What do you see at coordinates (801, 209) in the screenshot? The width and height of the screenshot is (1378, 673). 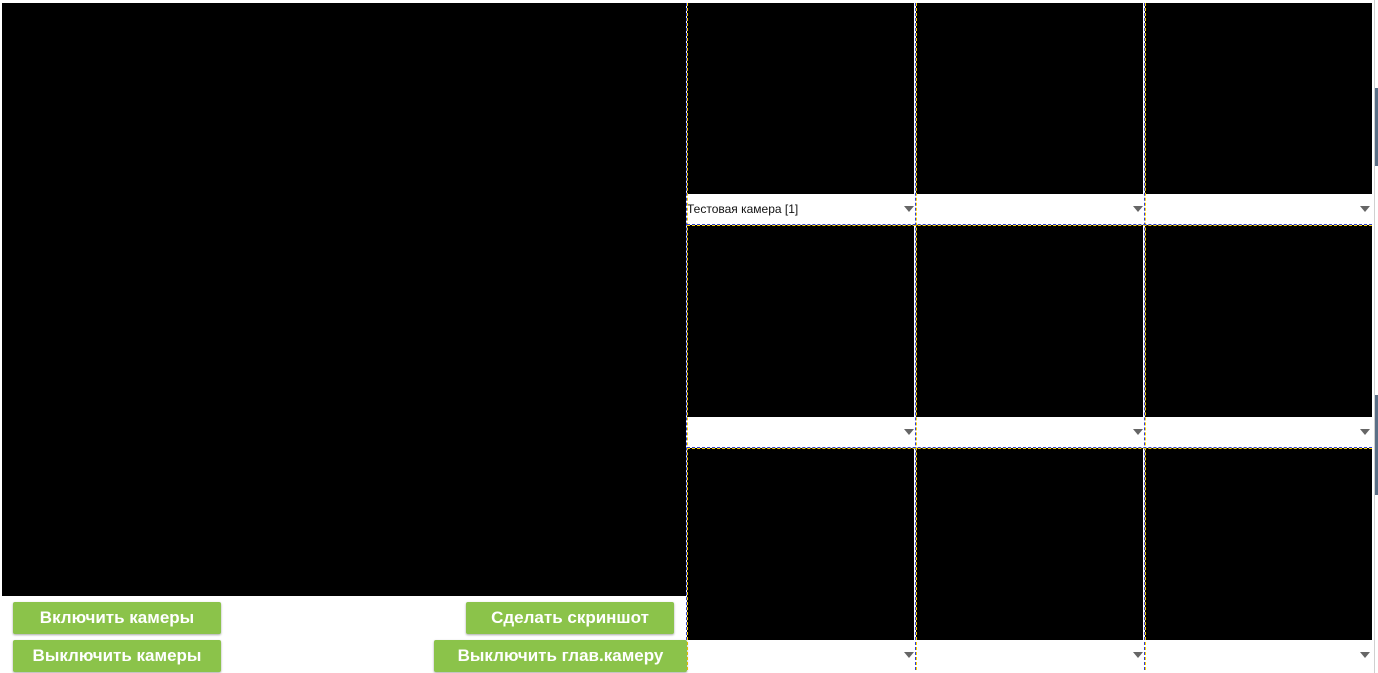 I see `camera-select-1: Тестовая камера [1]` at bounding box center [801, 209].